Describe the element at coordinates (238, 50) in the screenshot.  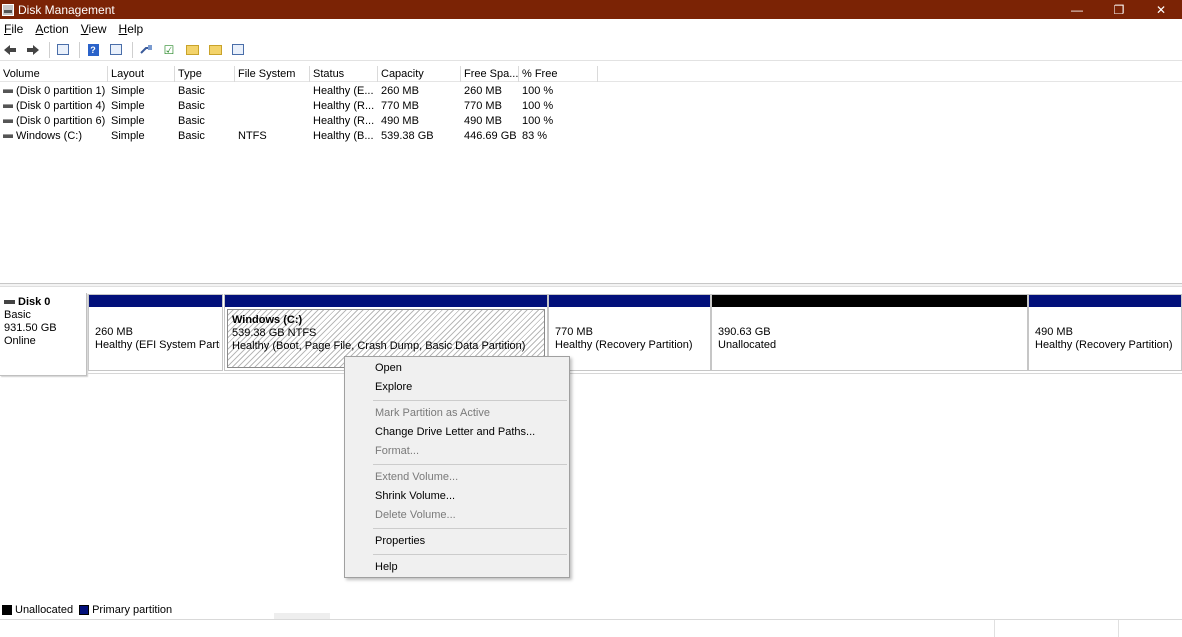
I see `list-view-icon` at that location.